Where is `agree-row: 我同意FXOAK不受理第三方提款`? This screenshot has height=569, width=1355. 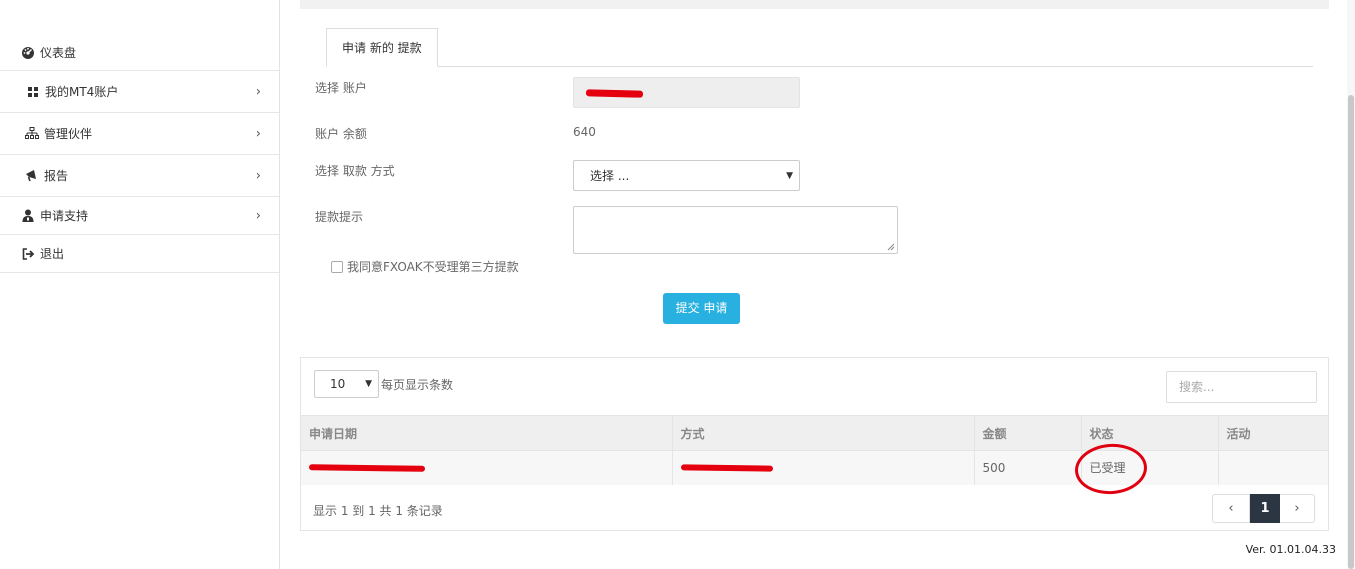
agree-row: 我同意FXOAK不受理第三方提款 is located at coordinates (425, 266).